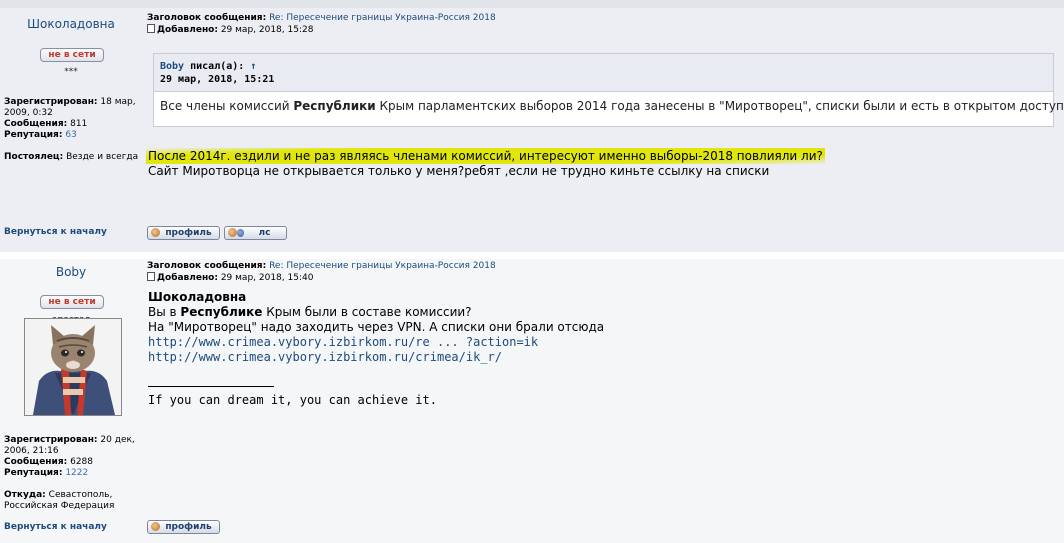 The width and height of the screenshot is (1064, 543). Describe the element at coordinates (532, 4) in the screenshot. I see `top-divider` at that location.